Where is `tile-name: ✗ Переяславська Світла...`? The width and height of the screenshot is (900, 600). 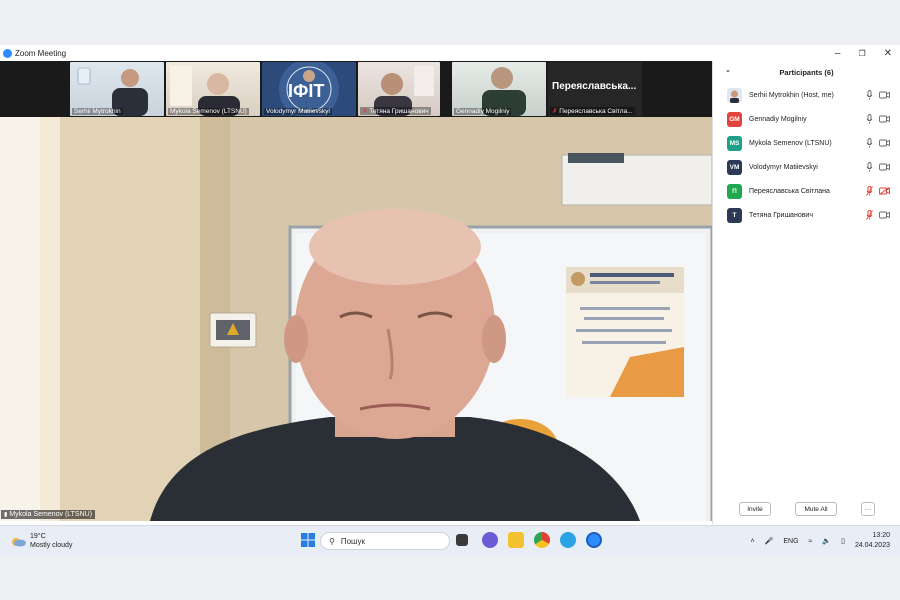
tile-name: ✗ Переяславська Світла... is located at coordinates (592, 111).